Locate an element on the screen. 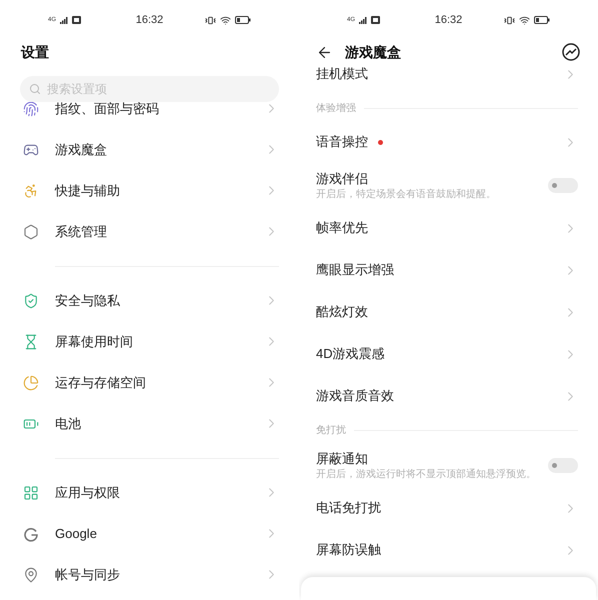  item-label: 屏蔽通知 is located at coordinates (342, 459).